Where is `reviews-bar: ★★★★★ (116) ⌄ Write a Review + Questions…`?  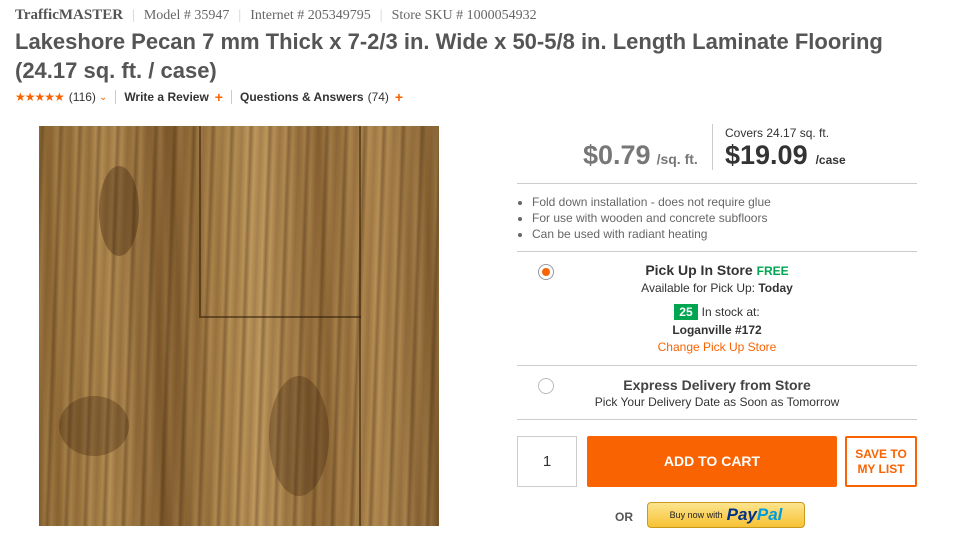 reviews-bar: ★★★★★ (116) ⌄ Write a Review + Questions… is located at coordinates (209, 97).